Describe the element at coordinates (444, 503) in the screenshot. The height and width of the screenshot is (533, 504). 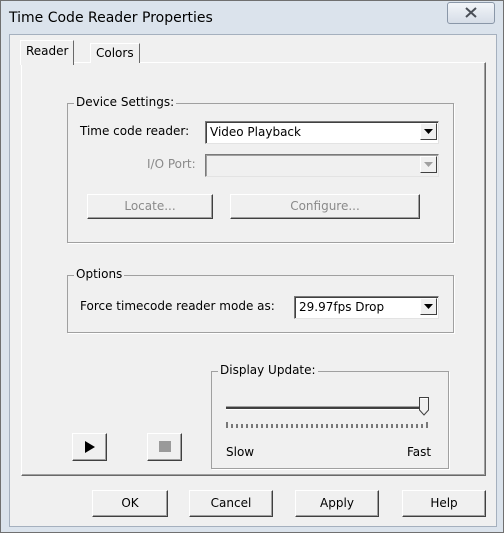
I see `help-button: Help` at that location.